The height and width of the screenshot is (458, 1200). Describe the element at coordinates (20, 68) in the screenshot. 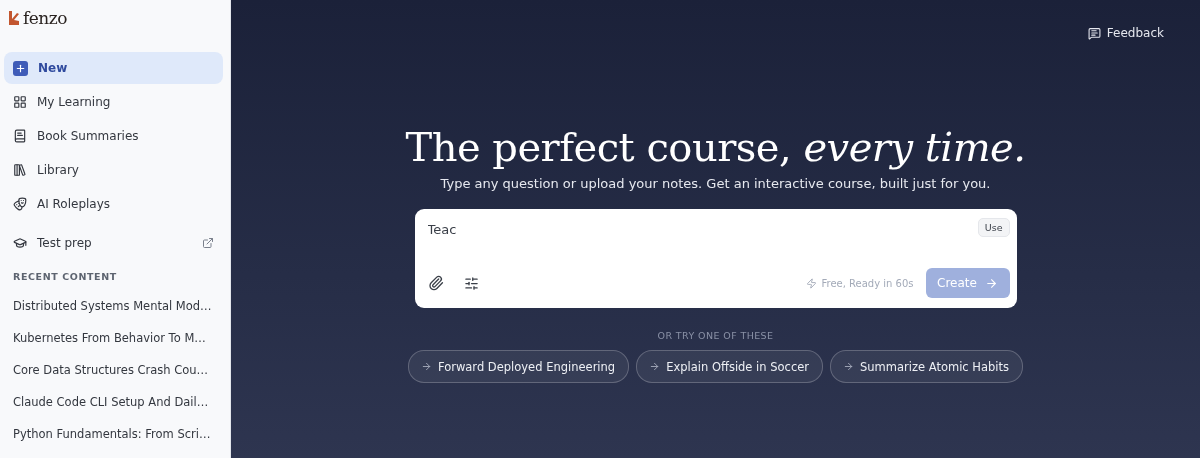

I see `plus-icon` at that location.